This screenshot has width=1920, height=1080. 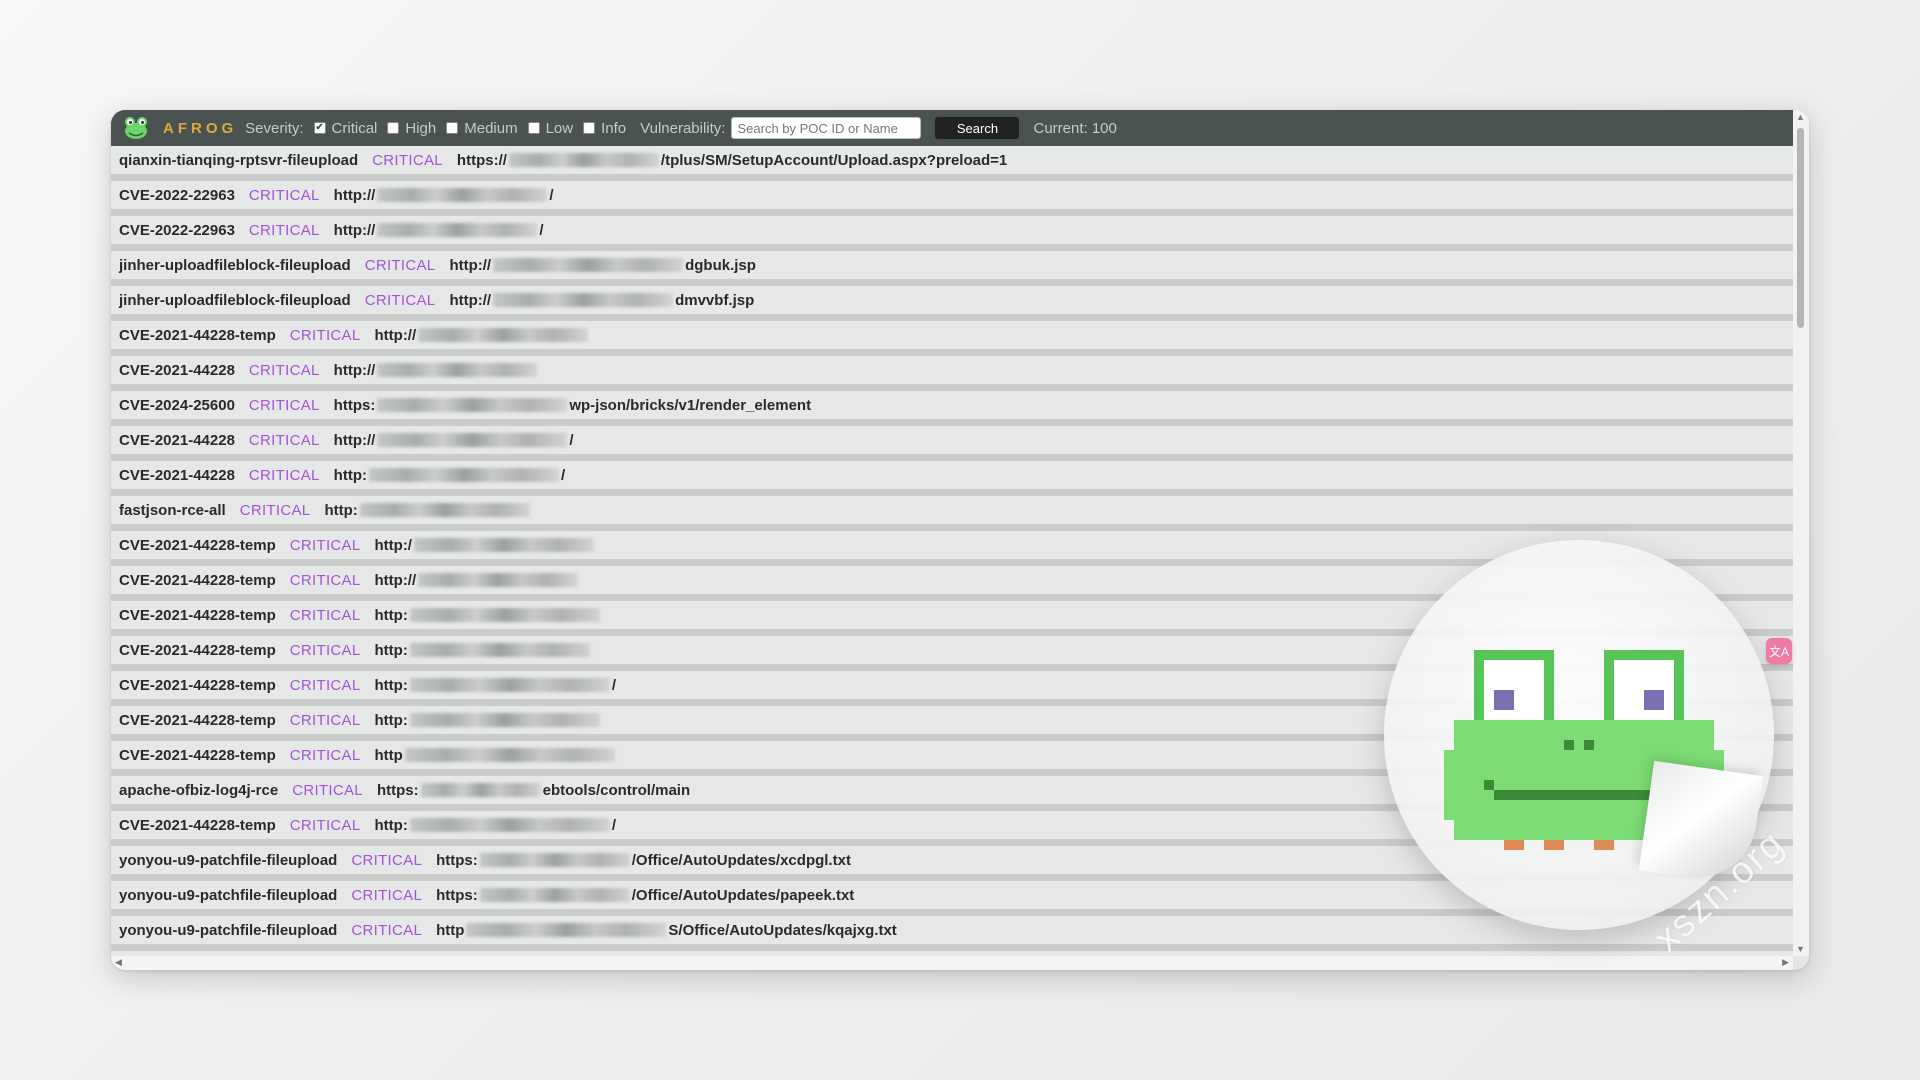 I want to click on target-url-path: S/Office/AutoUpdates/kqajxg.txt, so click(x=782, y=930).